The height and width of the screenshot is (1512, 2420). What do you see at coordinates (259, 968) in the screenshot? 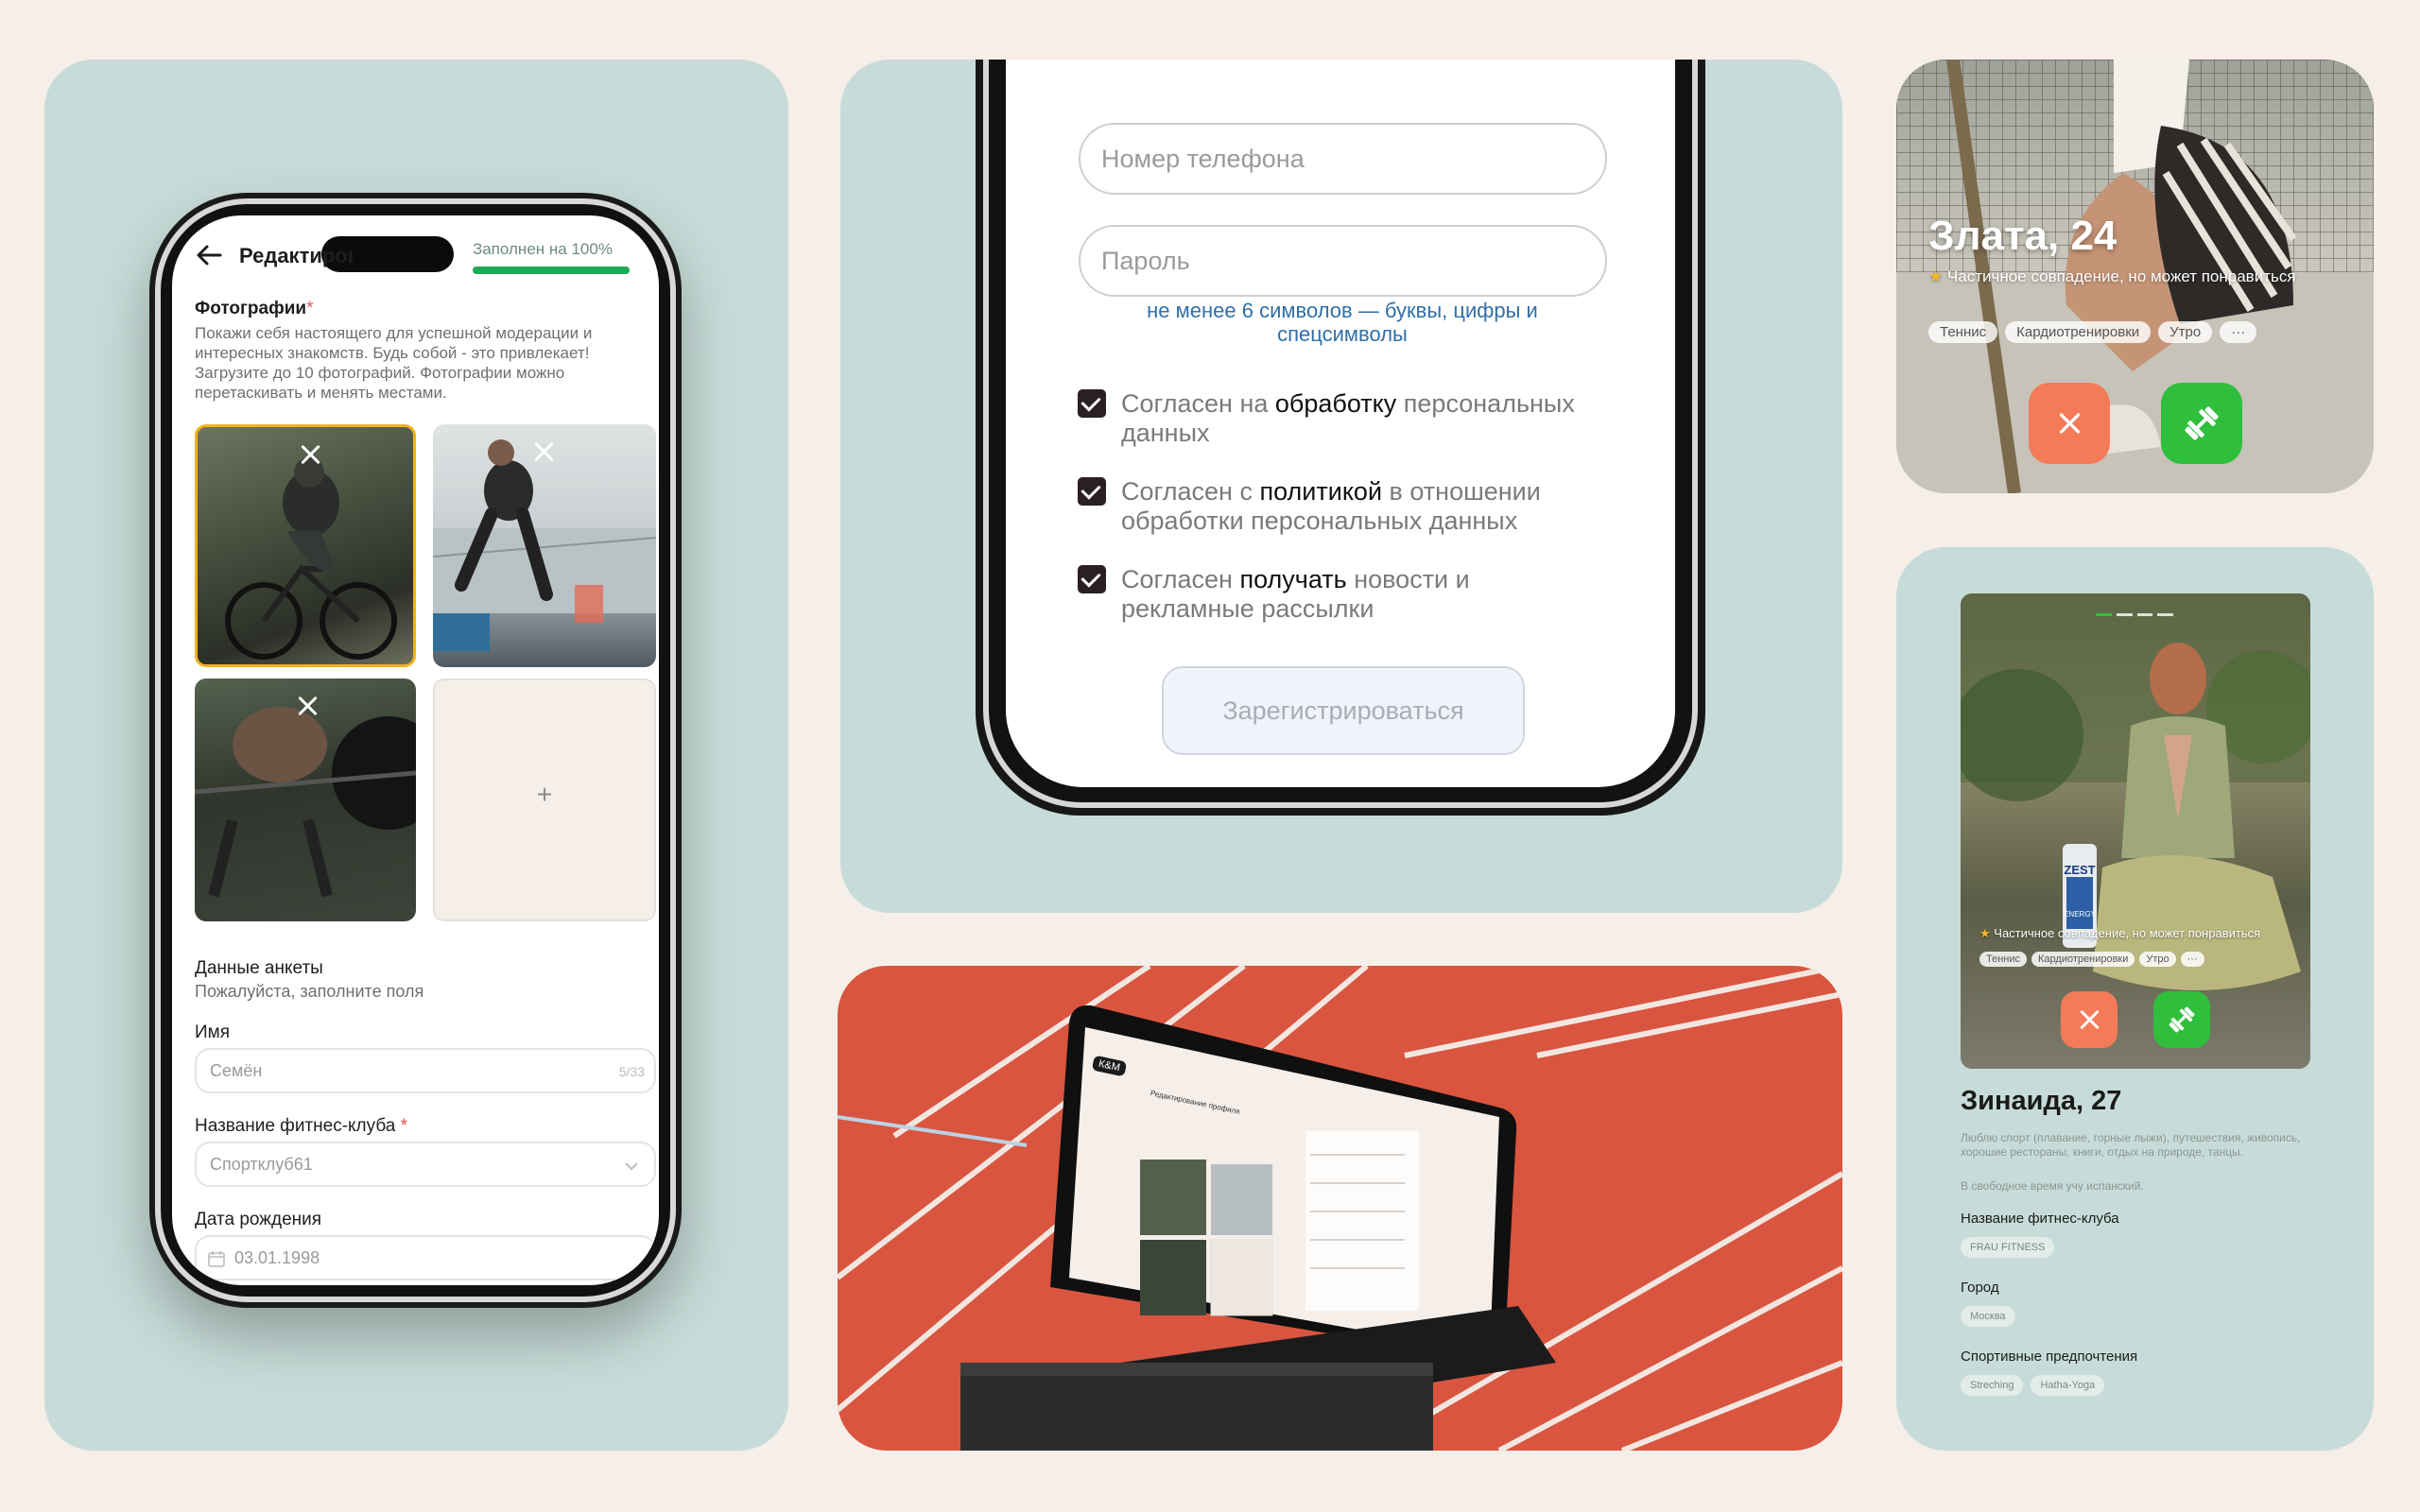
I see `section-title: Данные анкеты` at bounding box center [259, 968].